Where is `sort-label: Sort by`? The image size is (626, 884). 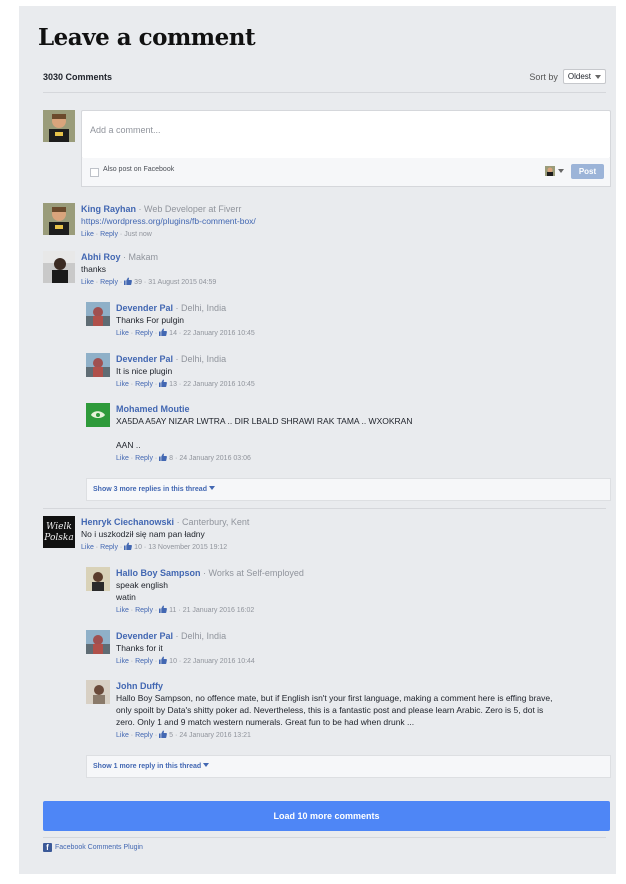 sort-label: Sort by is located at coordinates (543, 76).